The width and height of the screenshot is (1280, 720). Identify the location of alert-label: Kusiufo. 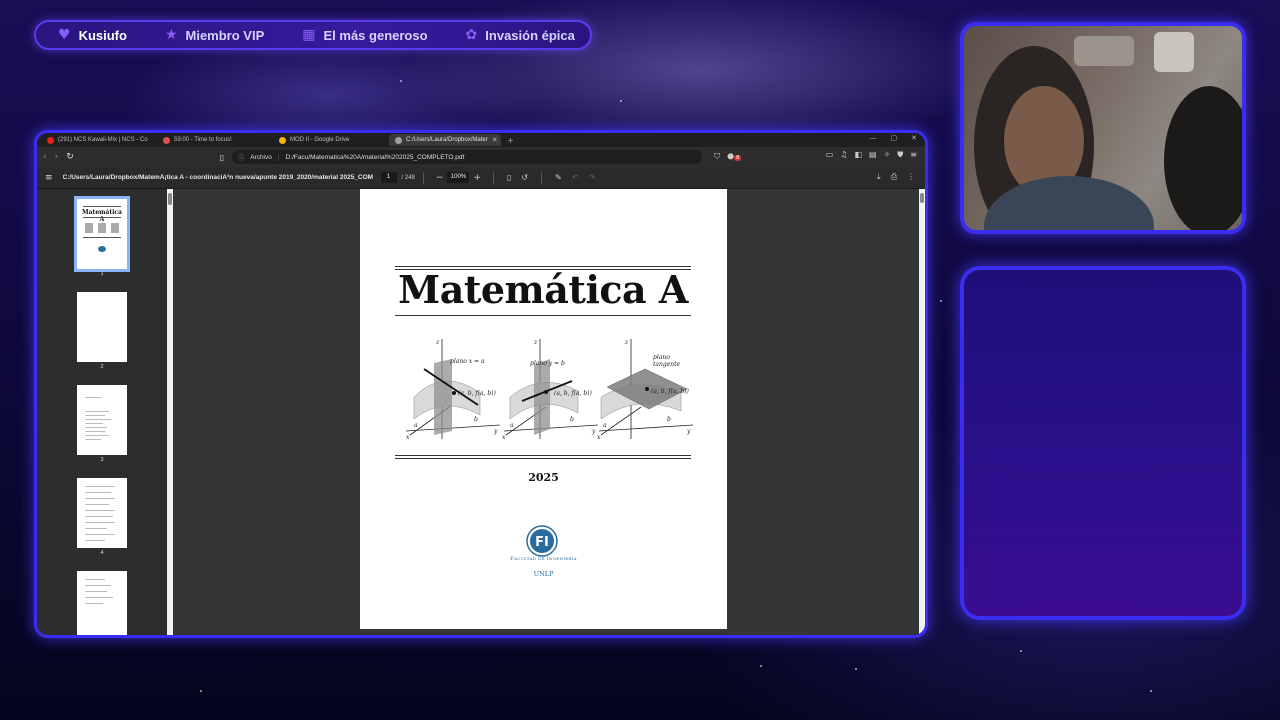
(102, 35).